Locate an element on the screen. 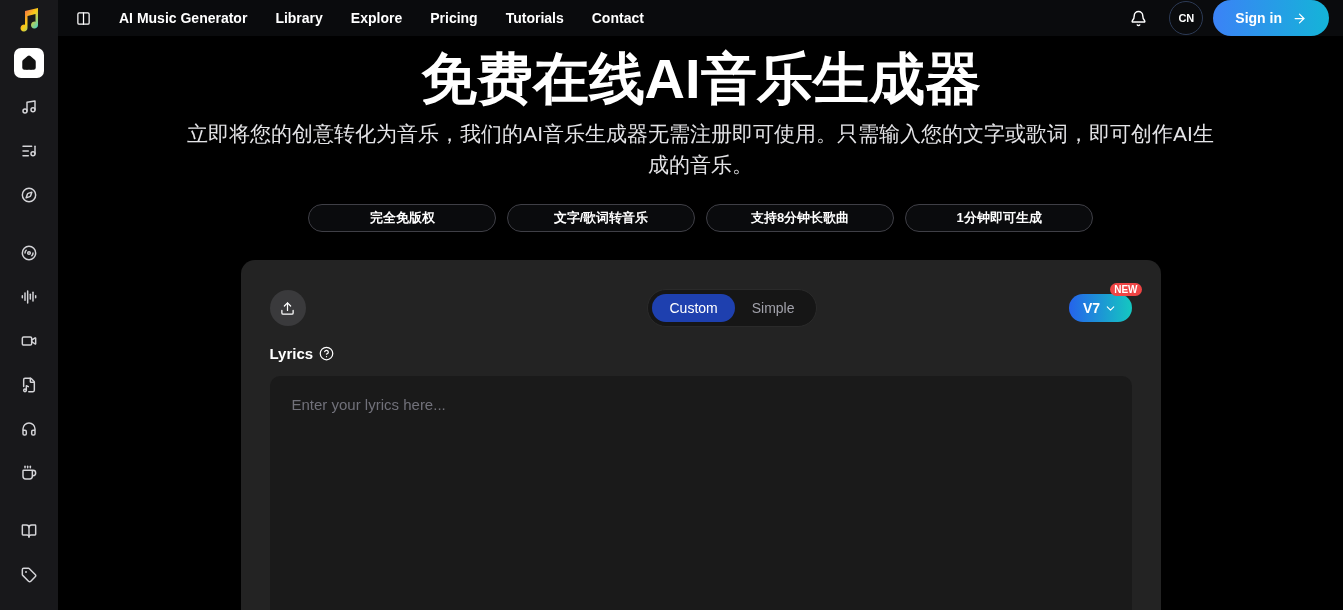  headphones-icon is located at coordinates (29, 429).